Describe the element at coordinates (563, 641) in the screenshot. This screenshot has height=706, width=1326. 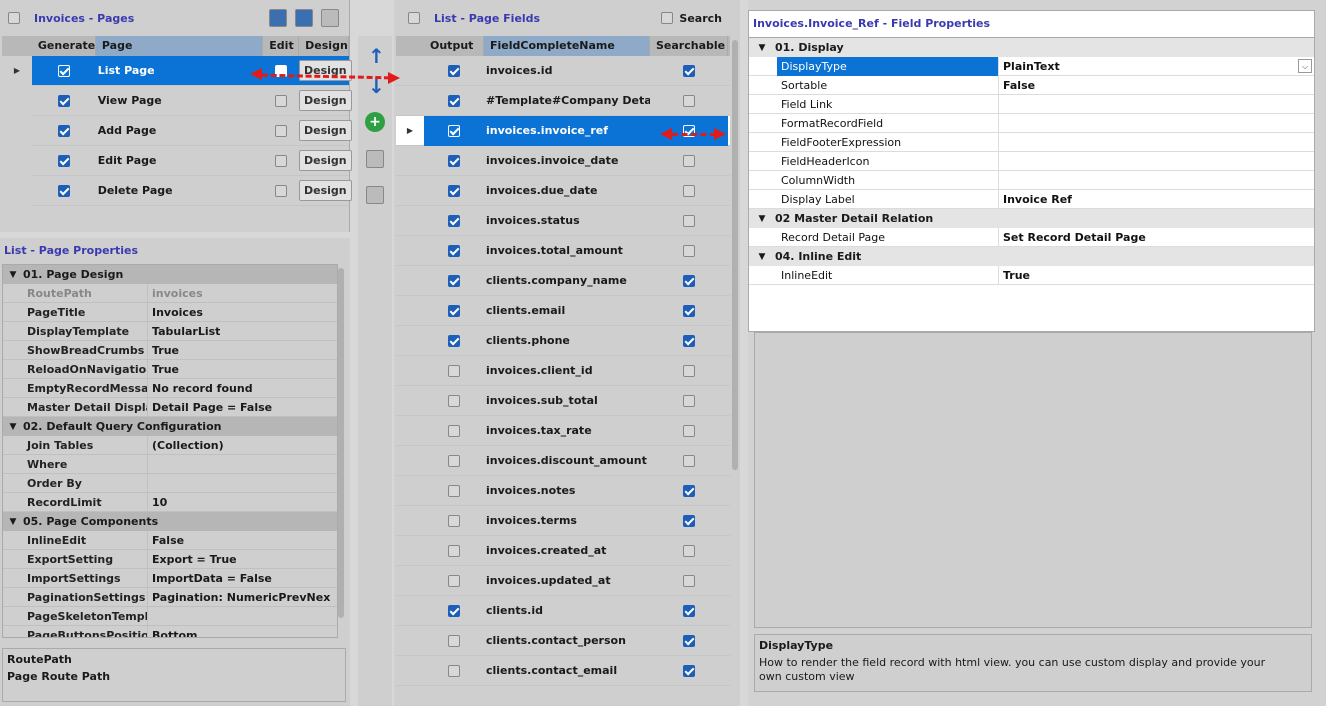
I see `field-row: ▶ clients.contact_person` at that location.